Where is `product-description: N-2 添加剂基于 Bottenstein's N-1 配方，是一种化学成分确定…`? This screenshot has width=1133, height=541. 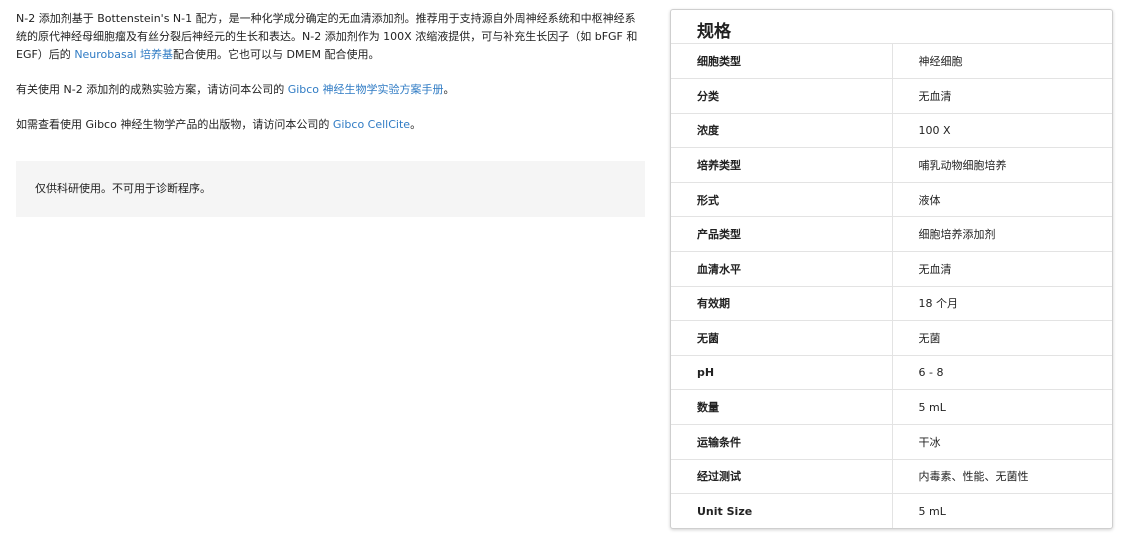
product-description: N-2 添加剂基于 Bottenstein's N-1 配方，是一种化学成分确定… is located at coordinates (331, 80).